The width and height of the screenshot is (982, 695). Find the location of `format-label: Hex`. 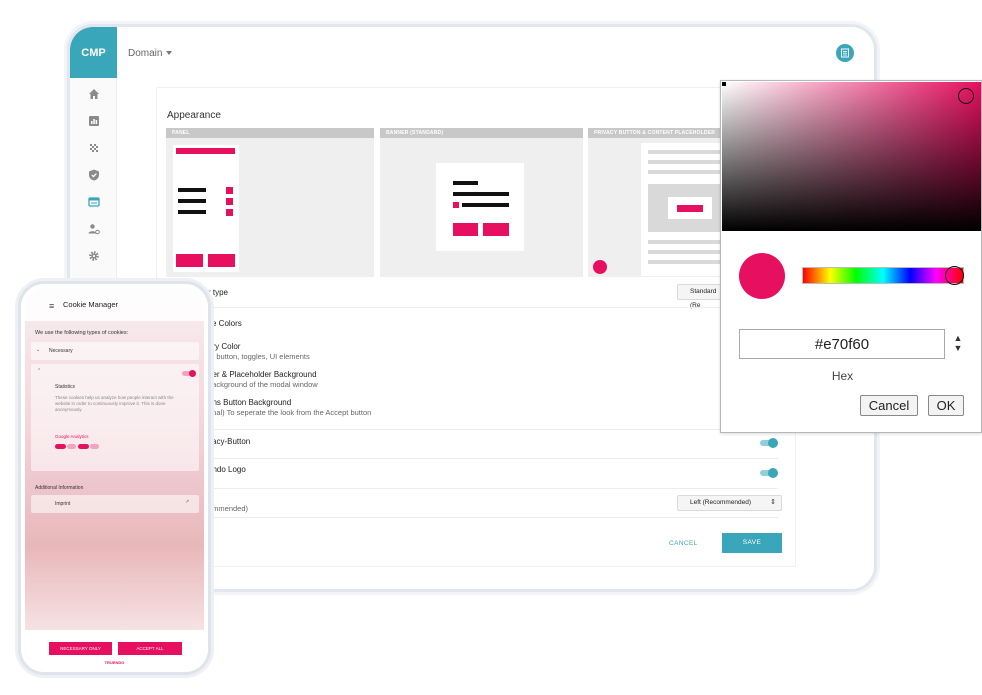

format-label: Hex is located at coordinates (842, 376).